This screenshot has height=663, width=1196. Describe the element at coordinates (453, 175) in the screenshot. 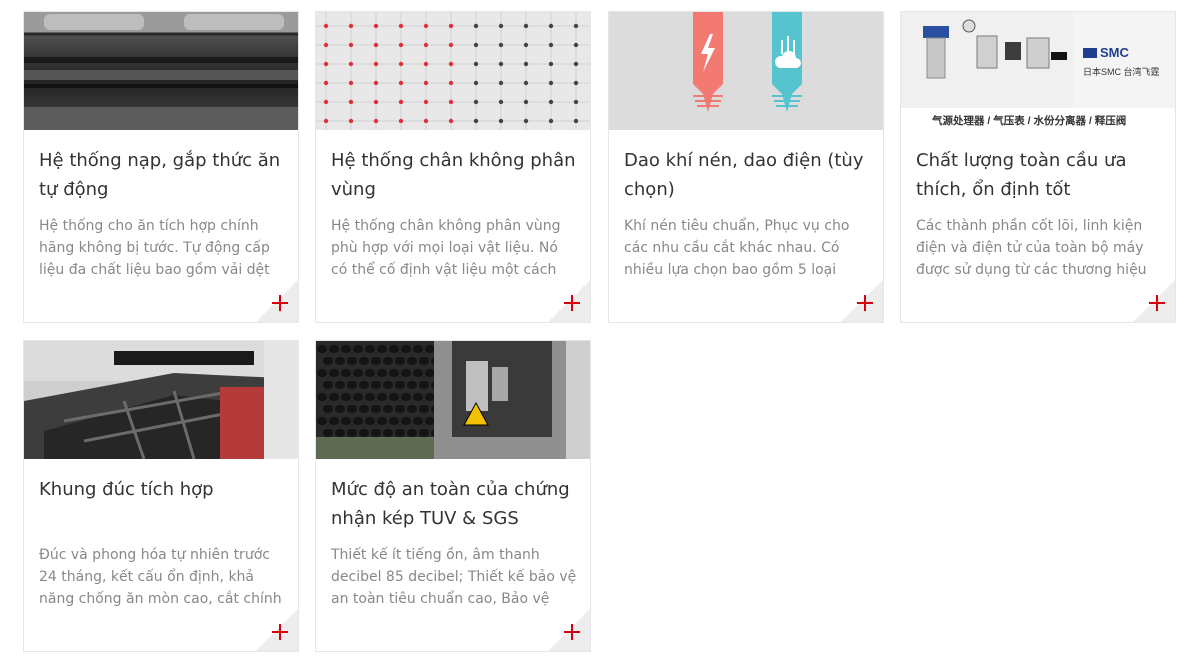

I see `feature-title: Hệ thống chân không phân vùng` at that location.